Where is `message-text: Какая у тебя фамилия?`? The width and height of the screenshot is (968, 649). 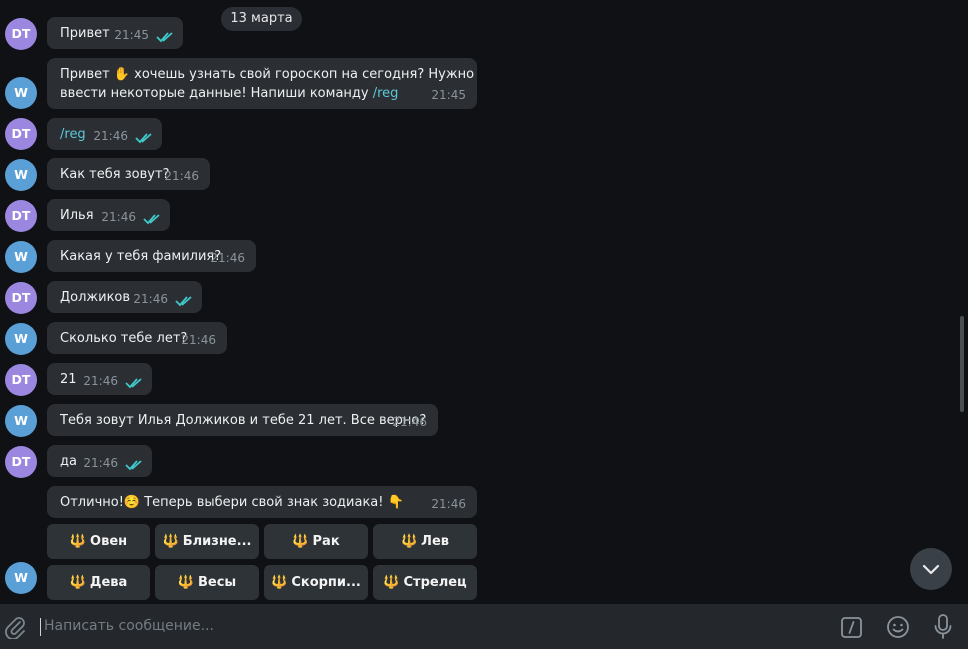
message-text: Какая у тебя фамилия? is located at coordinates (141, 256).